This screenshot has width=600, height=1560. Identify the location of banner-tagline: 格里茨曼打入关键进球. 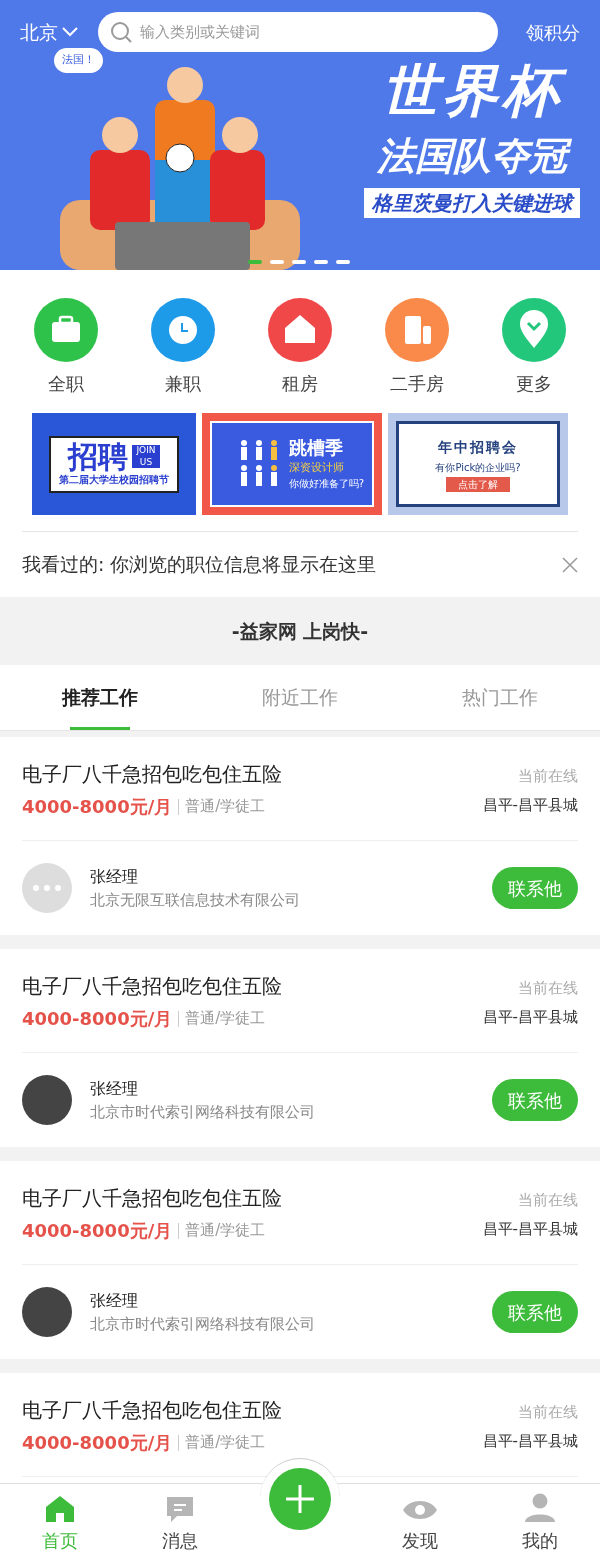
(472, 202).